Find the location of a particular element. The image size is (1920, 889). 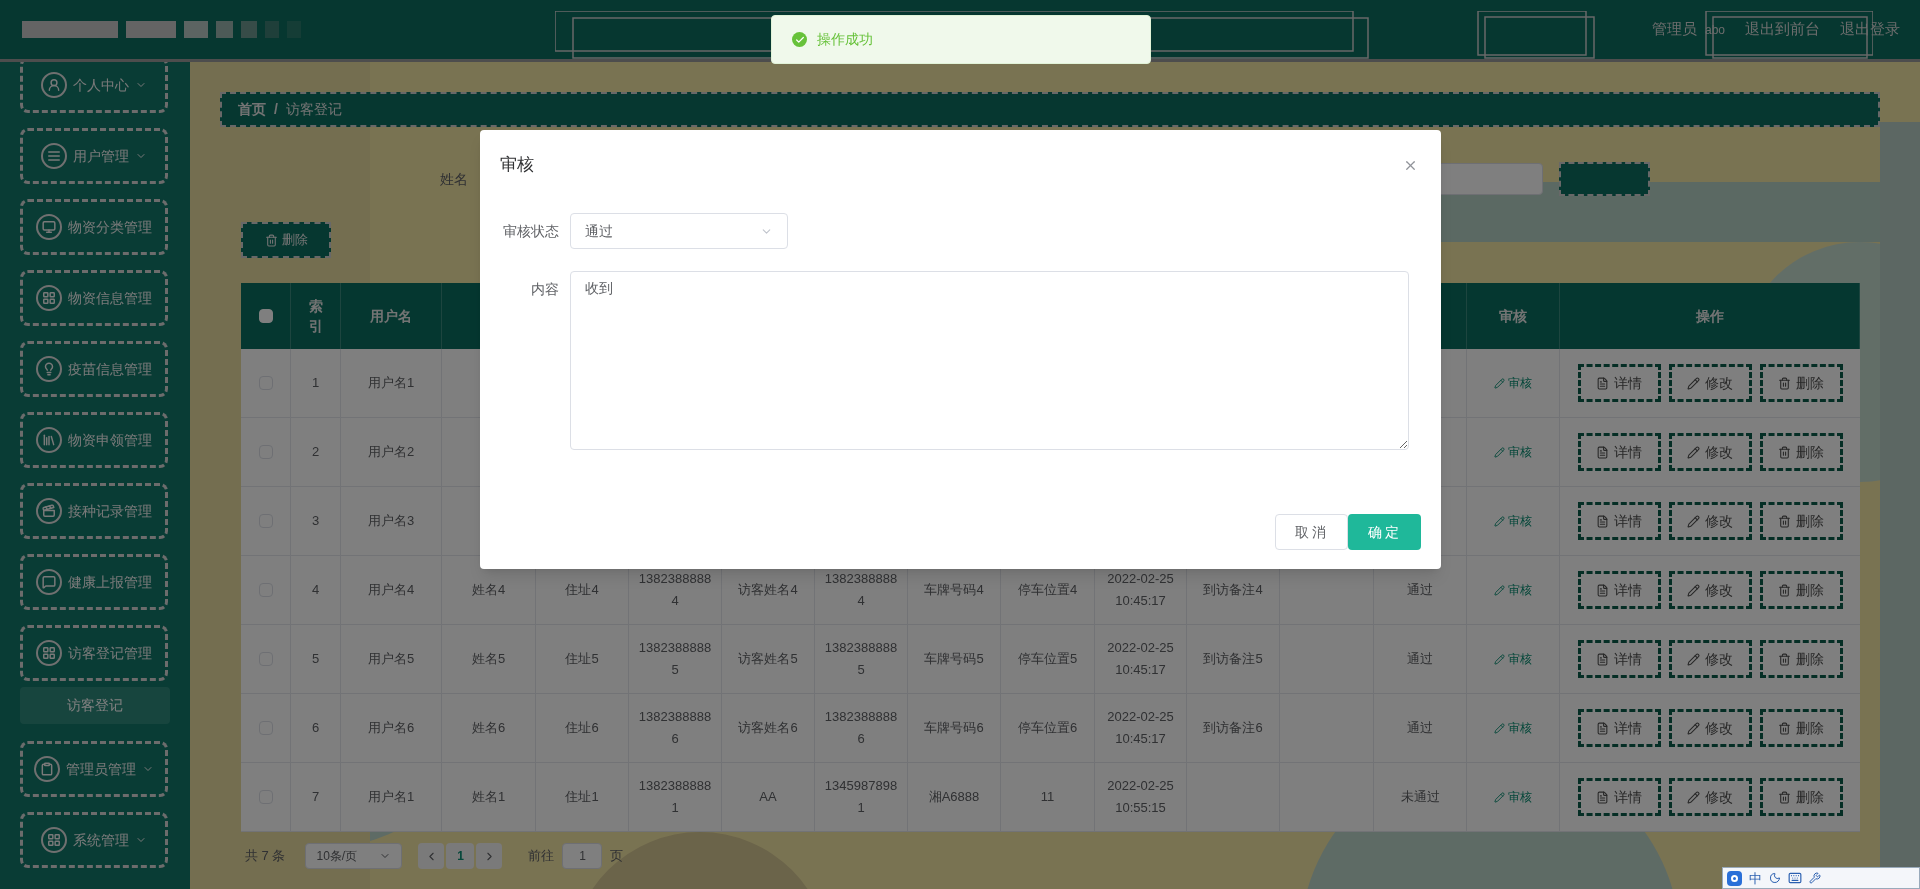

dialog-title: 审核 is located at coordinates (517, 165).